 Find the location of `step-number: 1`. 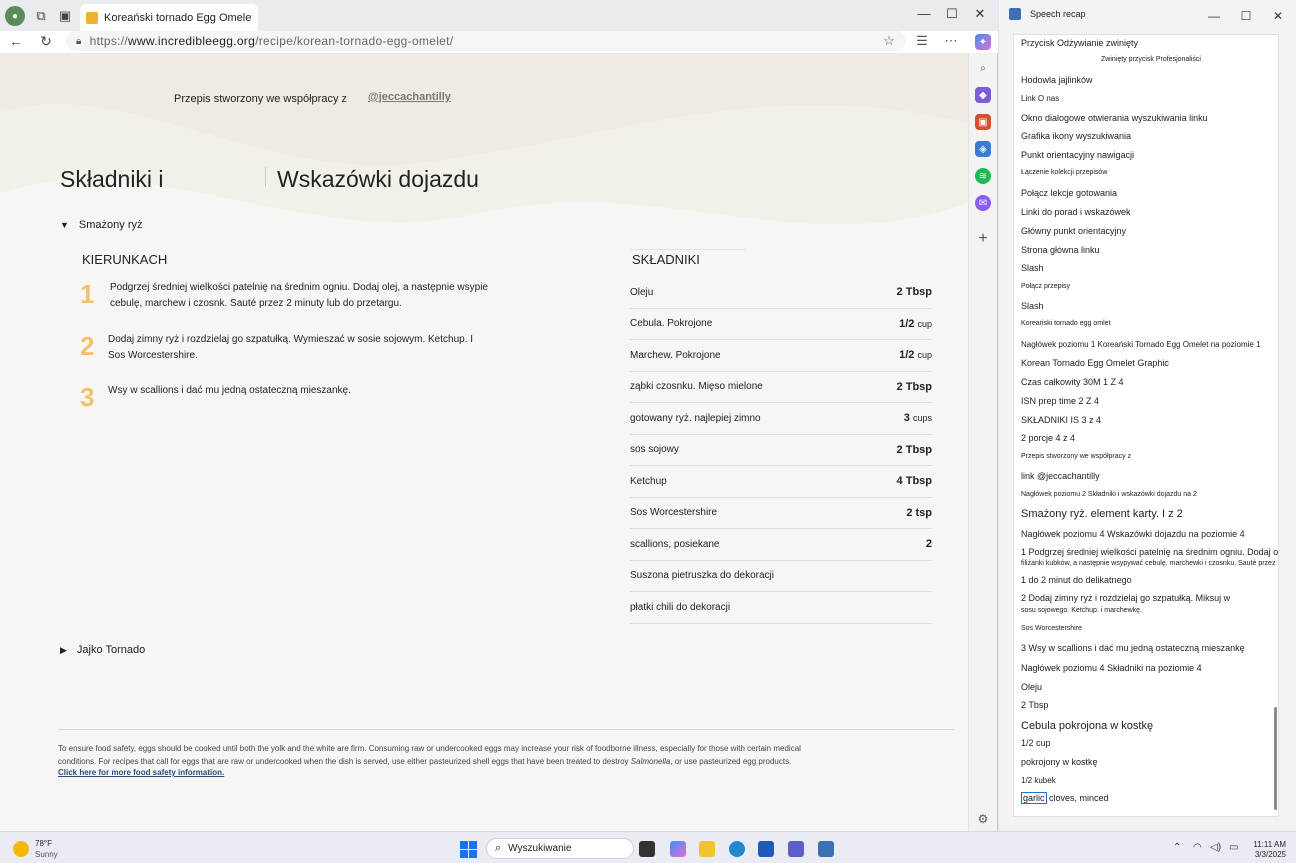

step-number: 1 is located at coordinates (87, 294).